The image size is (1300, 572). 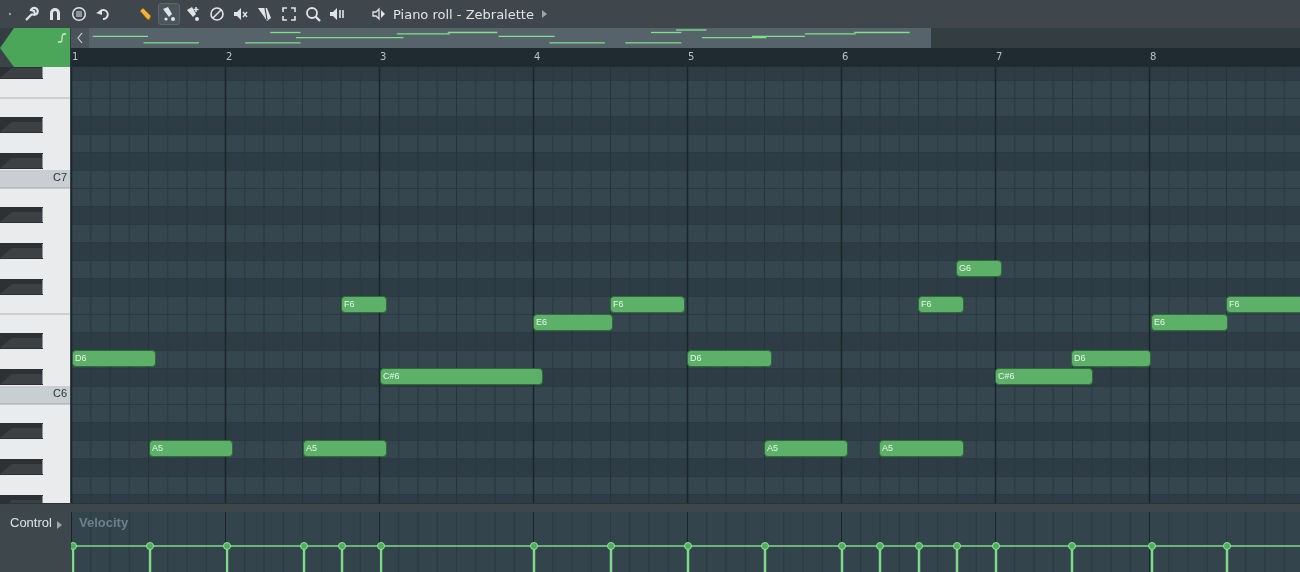 What do you see at coordinates (31, 14) in the screenshot?
I see `wrench-icon` at bounding box center [31, 14].